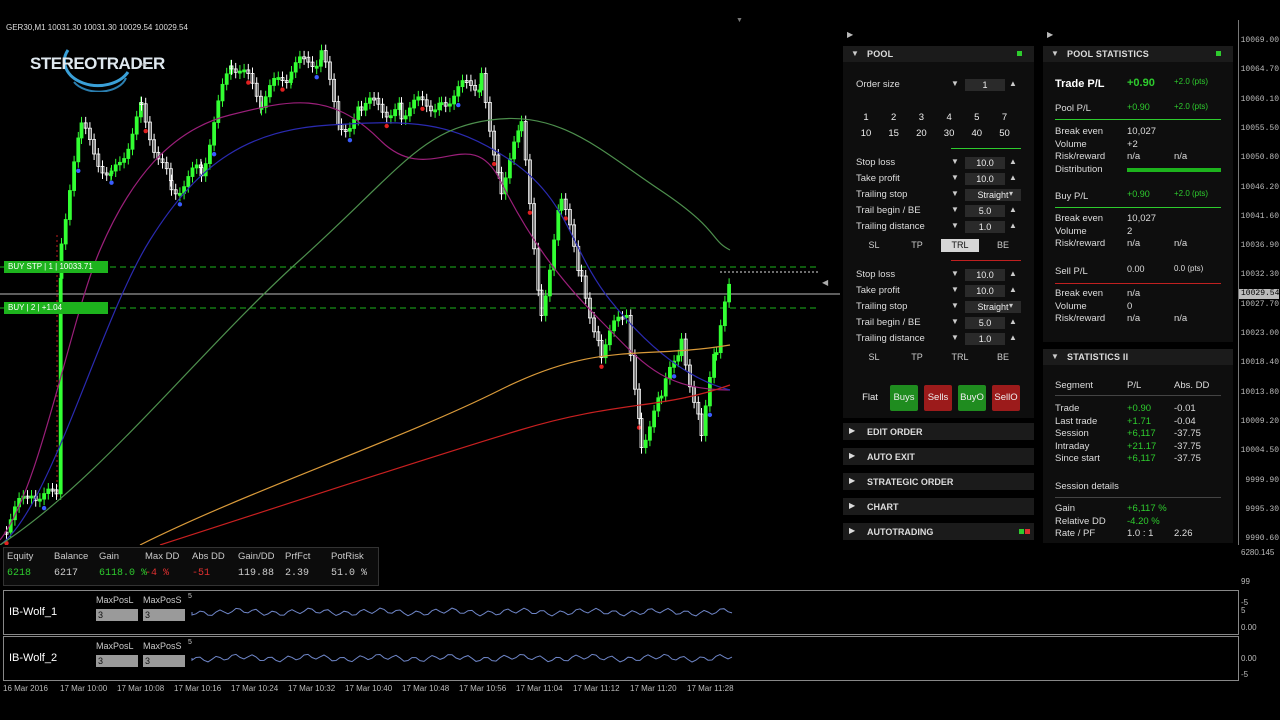 The width and height of the screenshot is (1280, 720). I want to click on signal-dot, so click(145, 131).